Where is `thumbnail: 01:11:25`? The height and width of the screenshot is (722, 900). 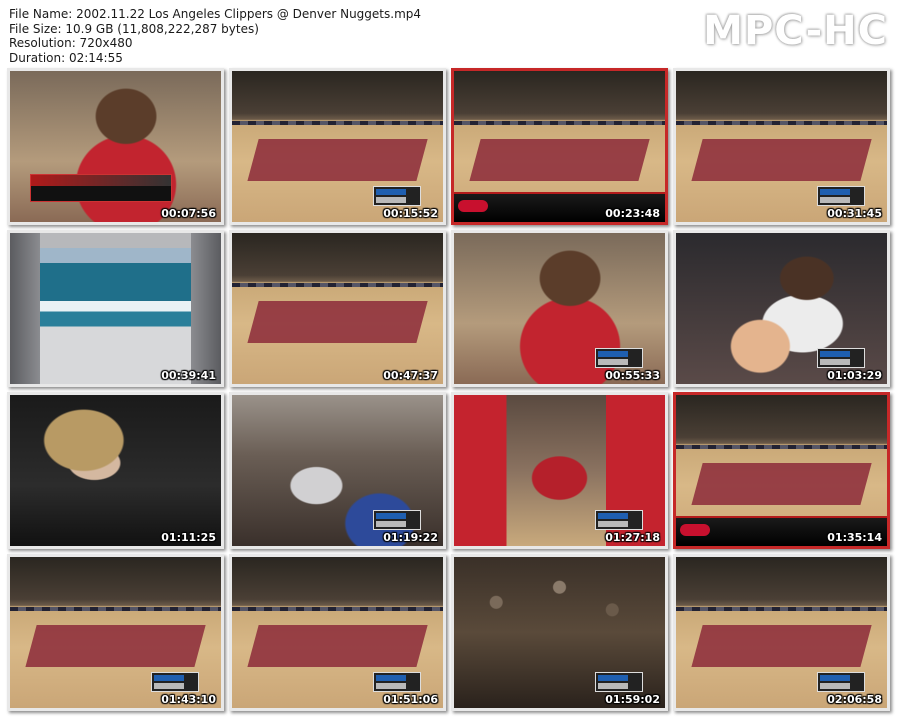
thumbnail: 01:11:25 is located at coordinates (115, 470).